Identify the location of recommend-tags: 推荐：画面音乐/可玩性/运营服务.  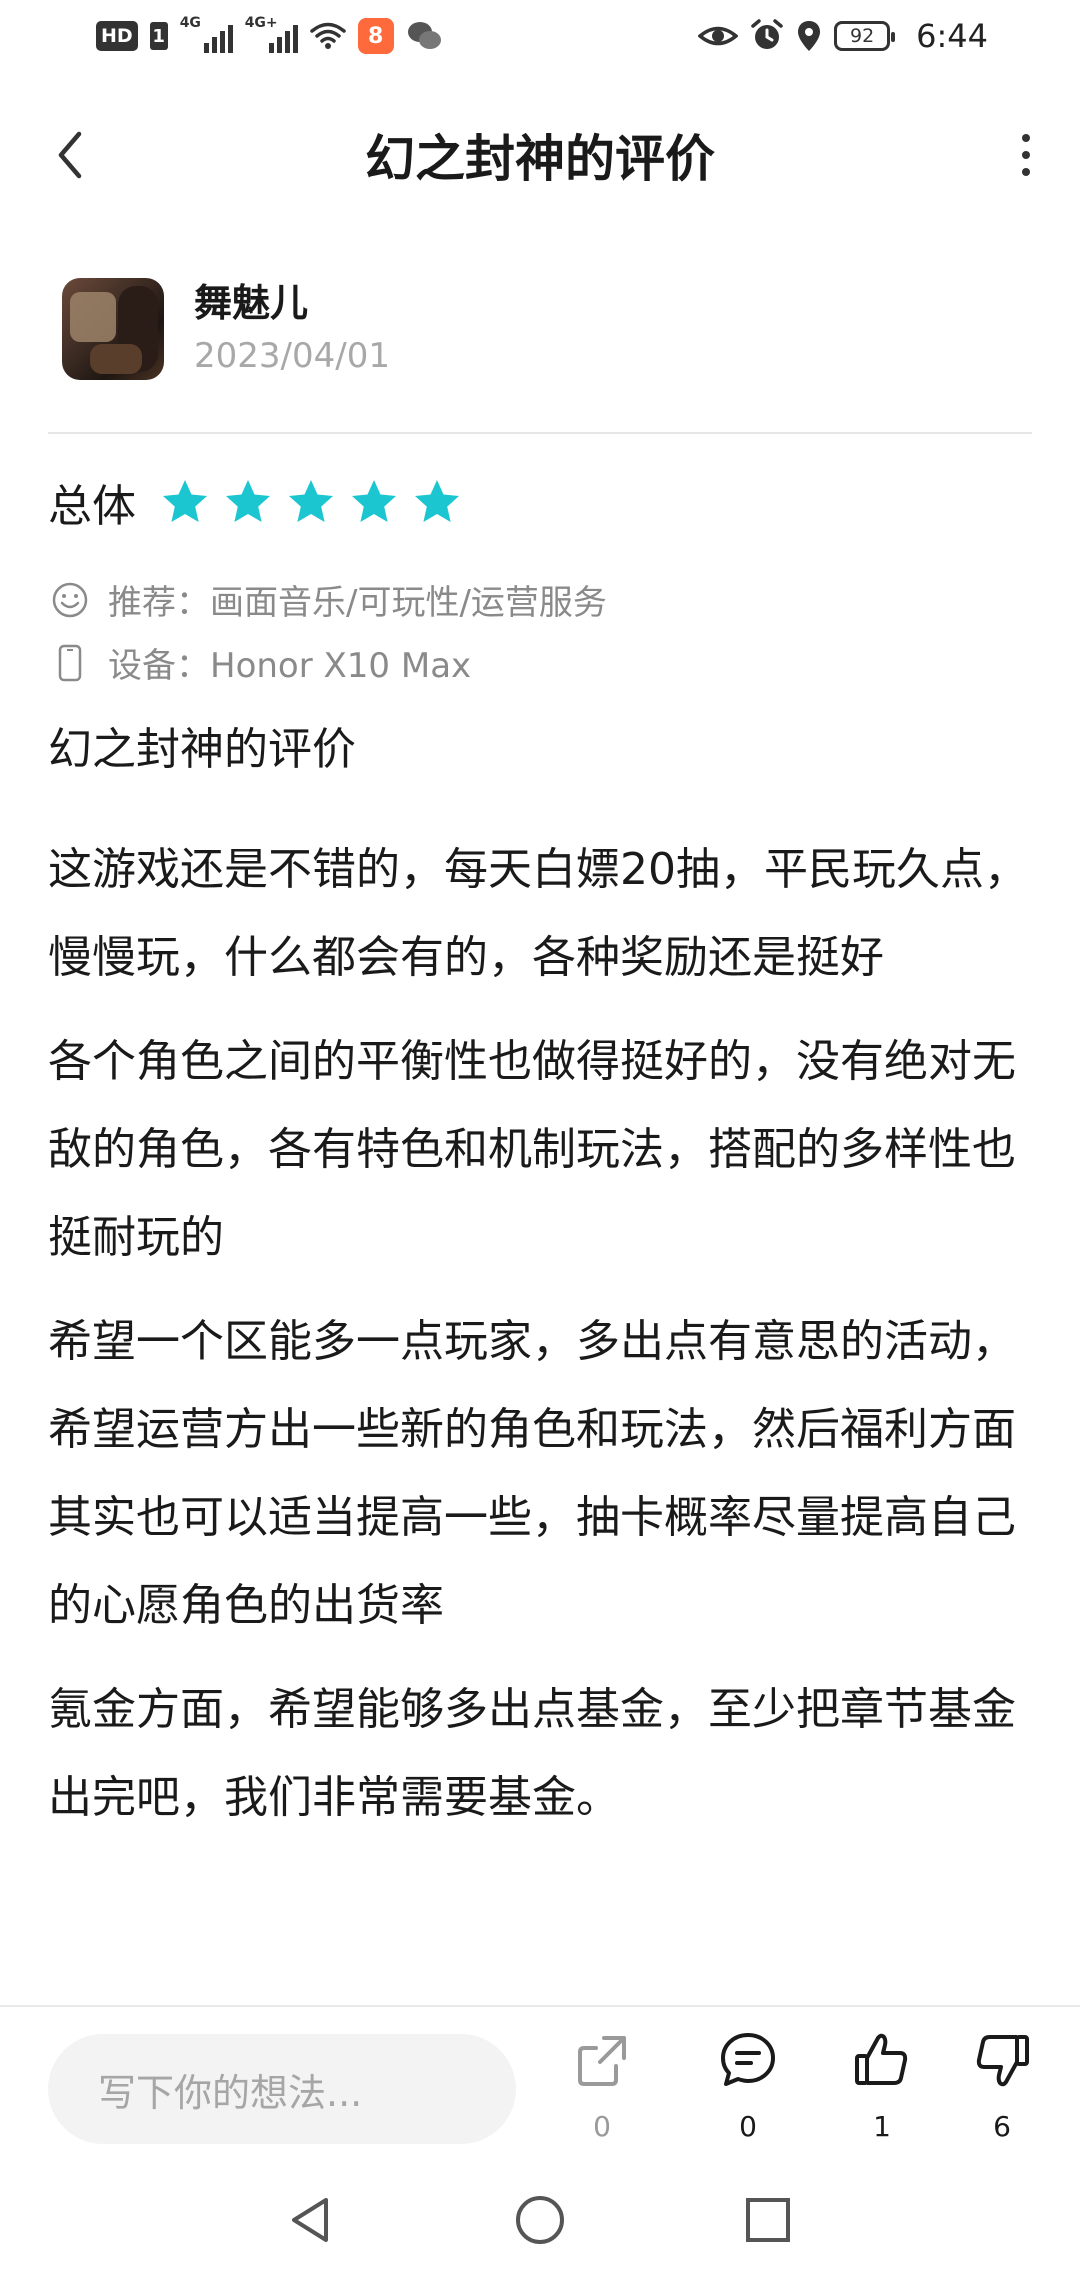
(328, 599).